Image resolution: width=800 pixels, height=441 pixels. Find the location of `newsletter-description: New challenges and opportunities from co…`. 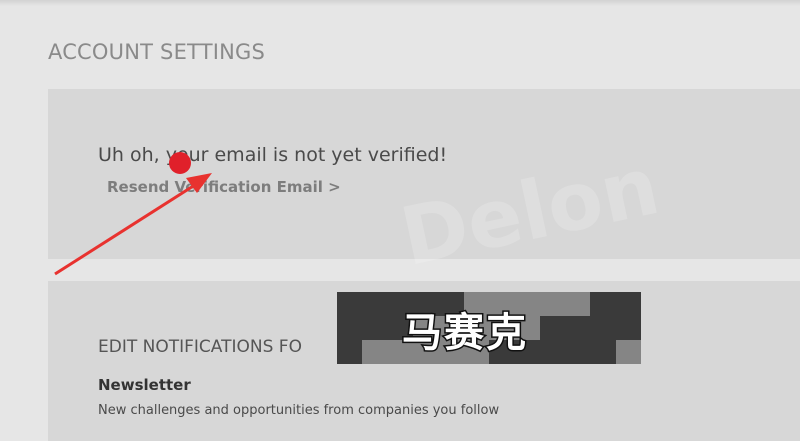

newsletter-description: New challenges and opportunities from co… is located at coordinates (299, 410).